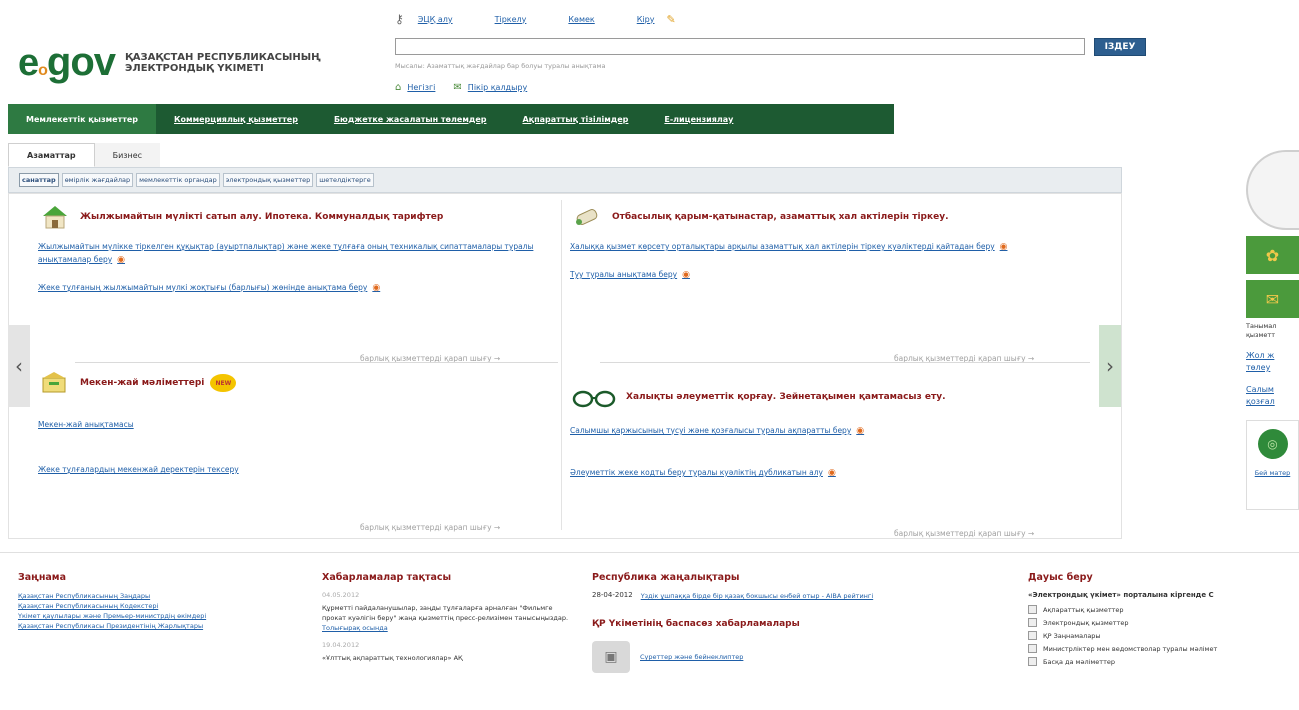  What do you see at coordinates (55, 383) in the screenshot?
I see `mailbox-icon` at bounding box center [55, 383].